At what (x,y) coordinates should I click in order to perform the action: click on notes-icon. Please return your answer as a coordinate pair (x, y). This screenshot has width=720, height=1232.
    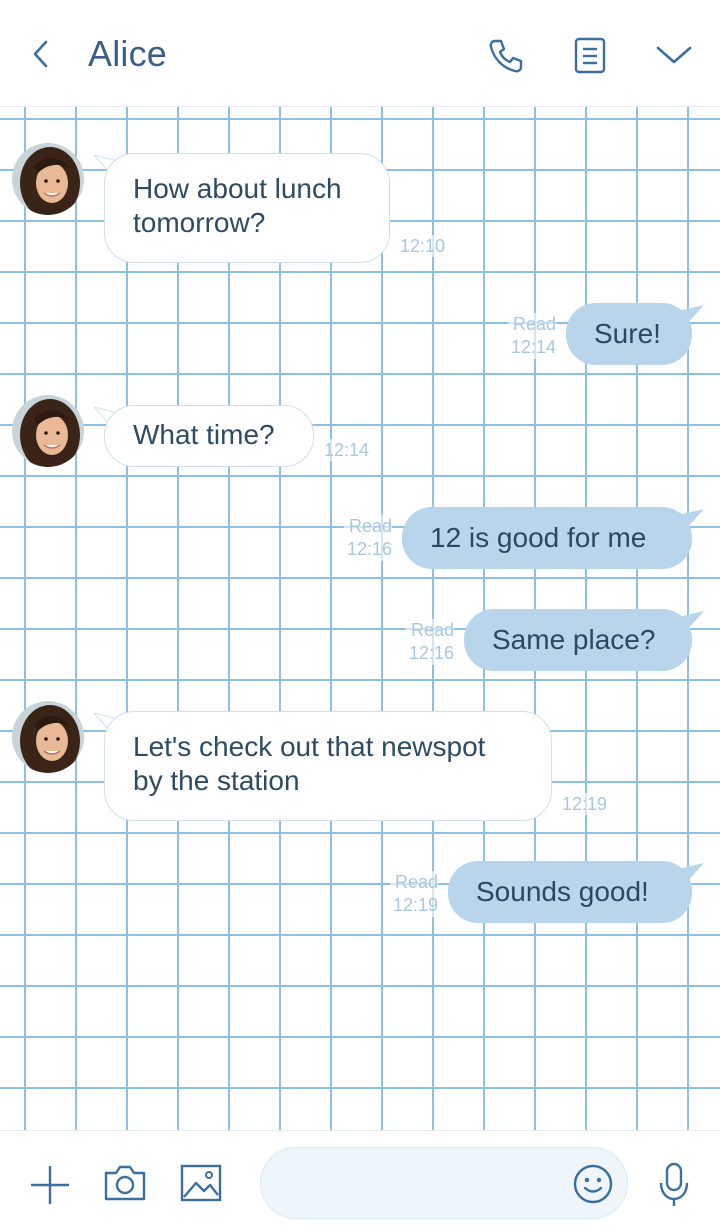
    Looking at the image, I should click on (590, 56).